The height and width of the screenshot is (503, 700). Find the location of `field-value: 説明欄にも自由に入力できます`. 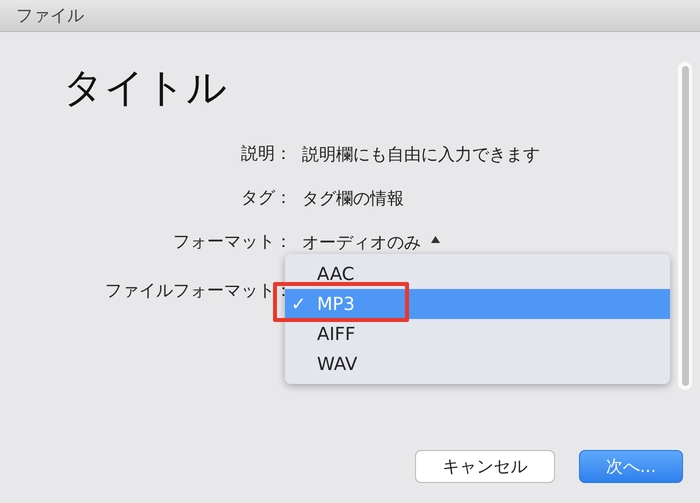

field-value: 説明欄にも自由に入力できます is located at coordinates (421, 155).